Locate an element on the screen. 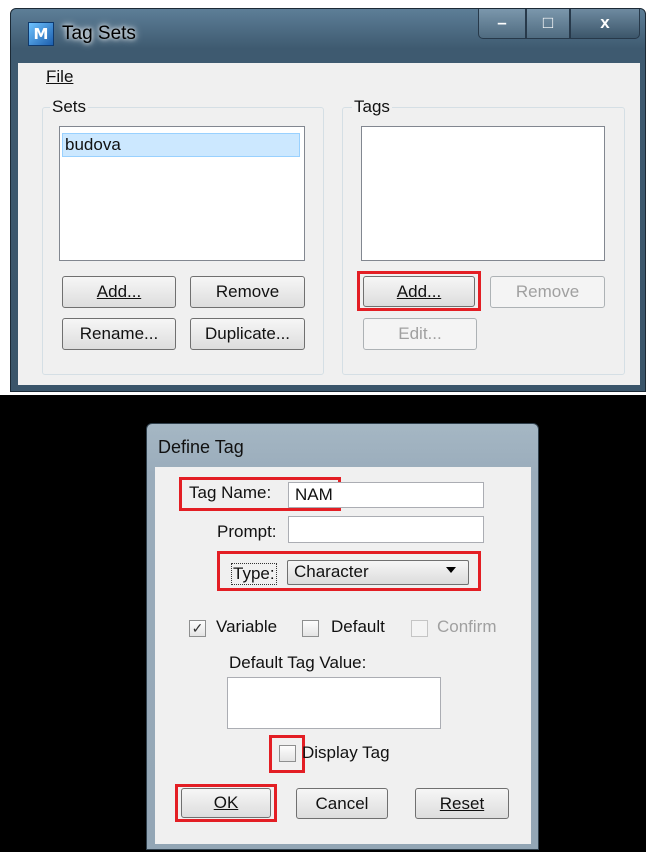 This screenshot has width=646, height=852. tags-remove-button: Remove is located at coordinates (547, 292).